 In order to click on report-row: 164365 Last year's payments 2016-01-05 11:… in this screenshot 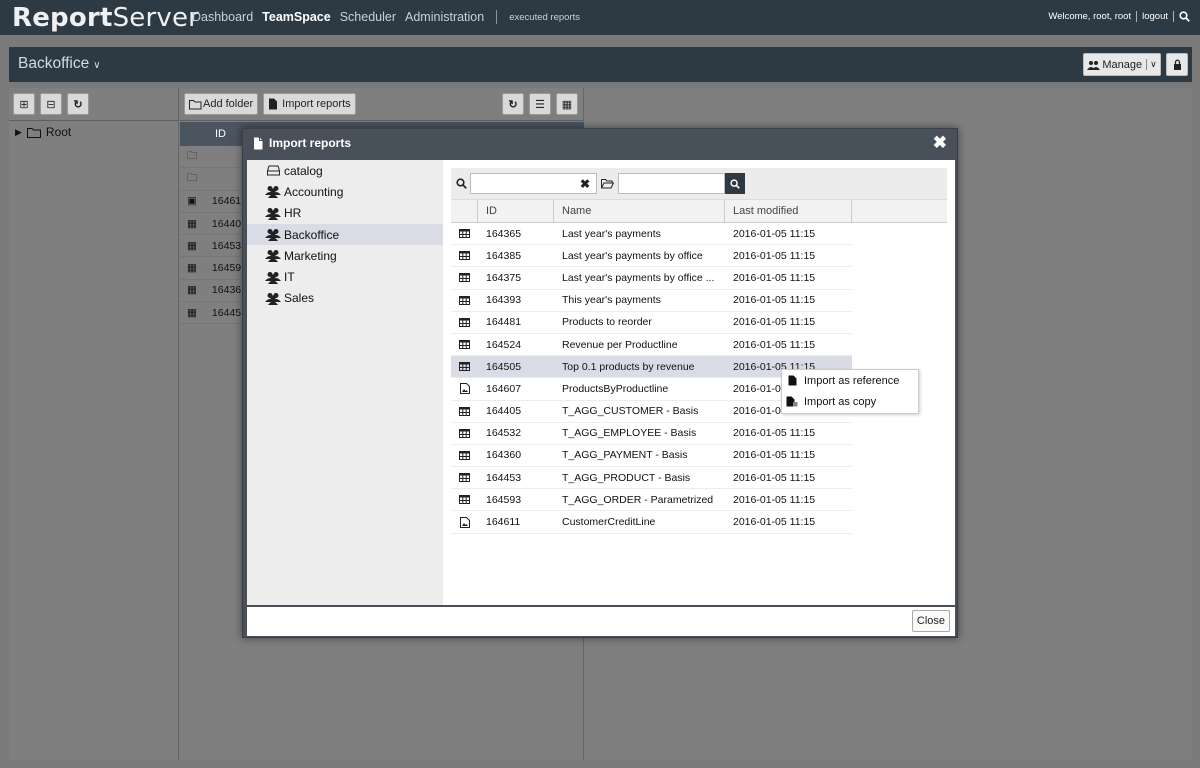, I will do `click(651, 234)`.